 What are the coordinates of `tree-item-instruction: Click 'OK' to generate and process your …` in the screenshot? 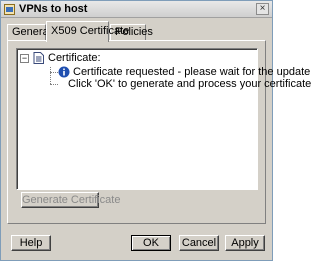 It's located at (189, 84).